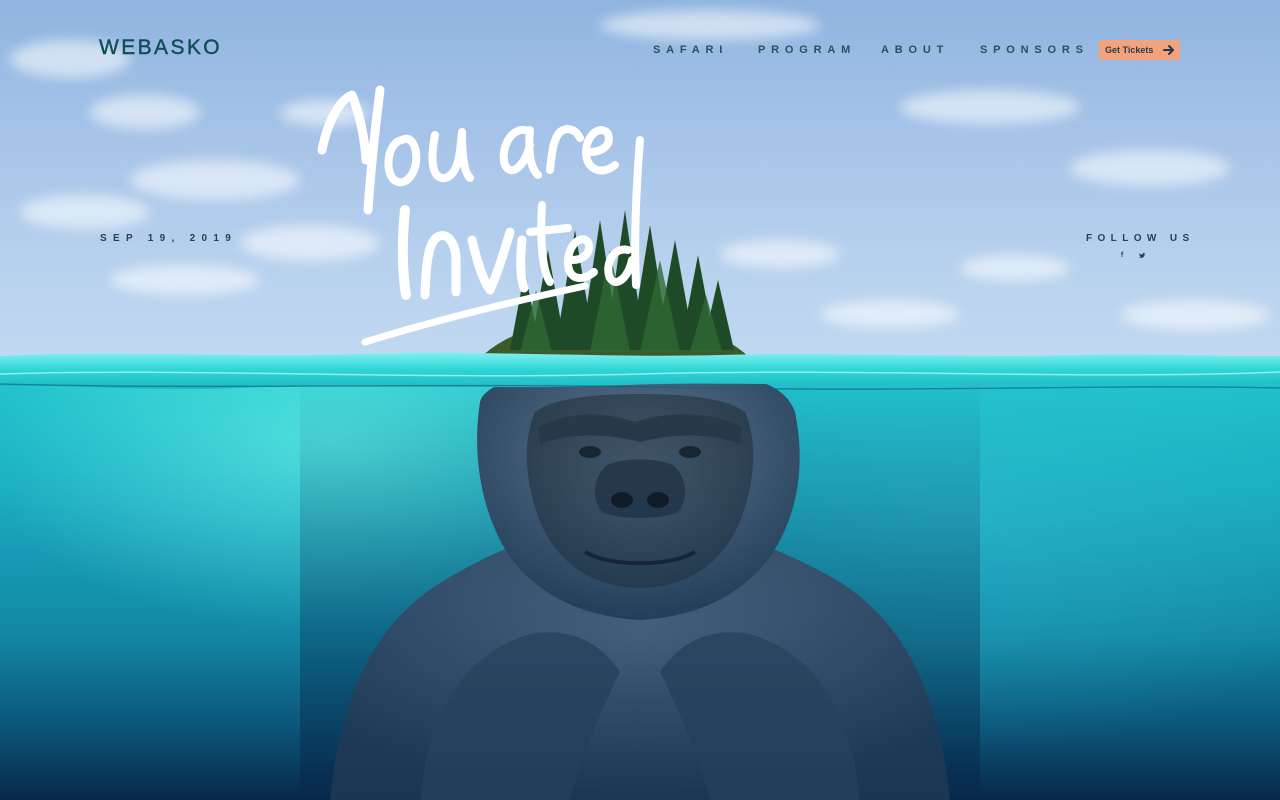 Image resolution: width=1280 pixels, height=800 pixels. What do you see at coordinates (915, 50) in the screenshot?
I see `nav-item-about: ABOUT` at bounding box center [915, 50].